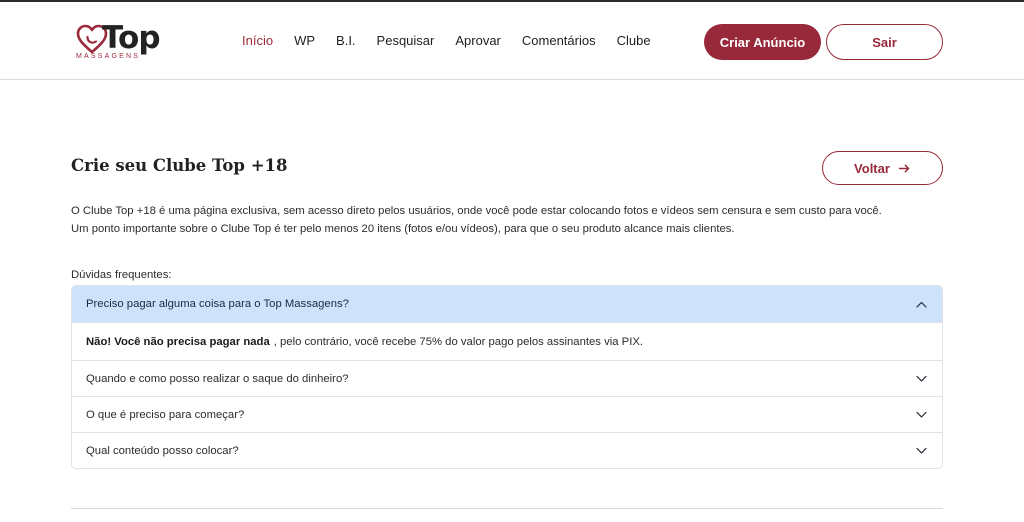 The width and height of the screenshot is (1024, 522). What do you see at coordinates (762, 42) in the screenshot?
I see `create-ad-button: Criar Anúncio` at bounding box center [762, 42].